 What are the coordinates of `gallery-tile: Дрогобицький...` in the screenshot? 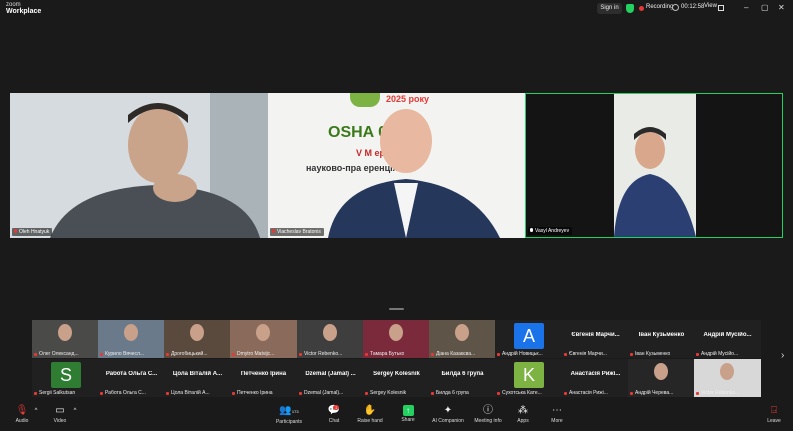 It's located at (197, 339).